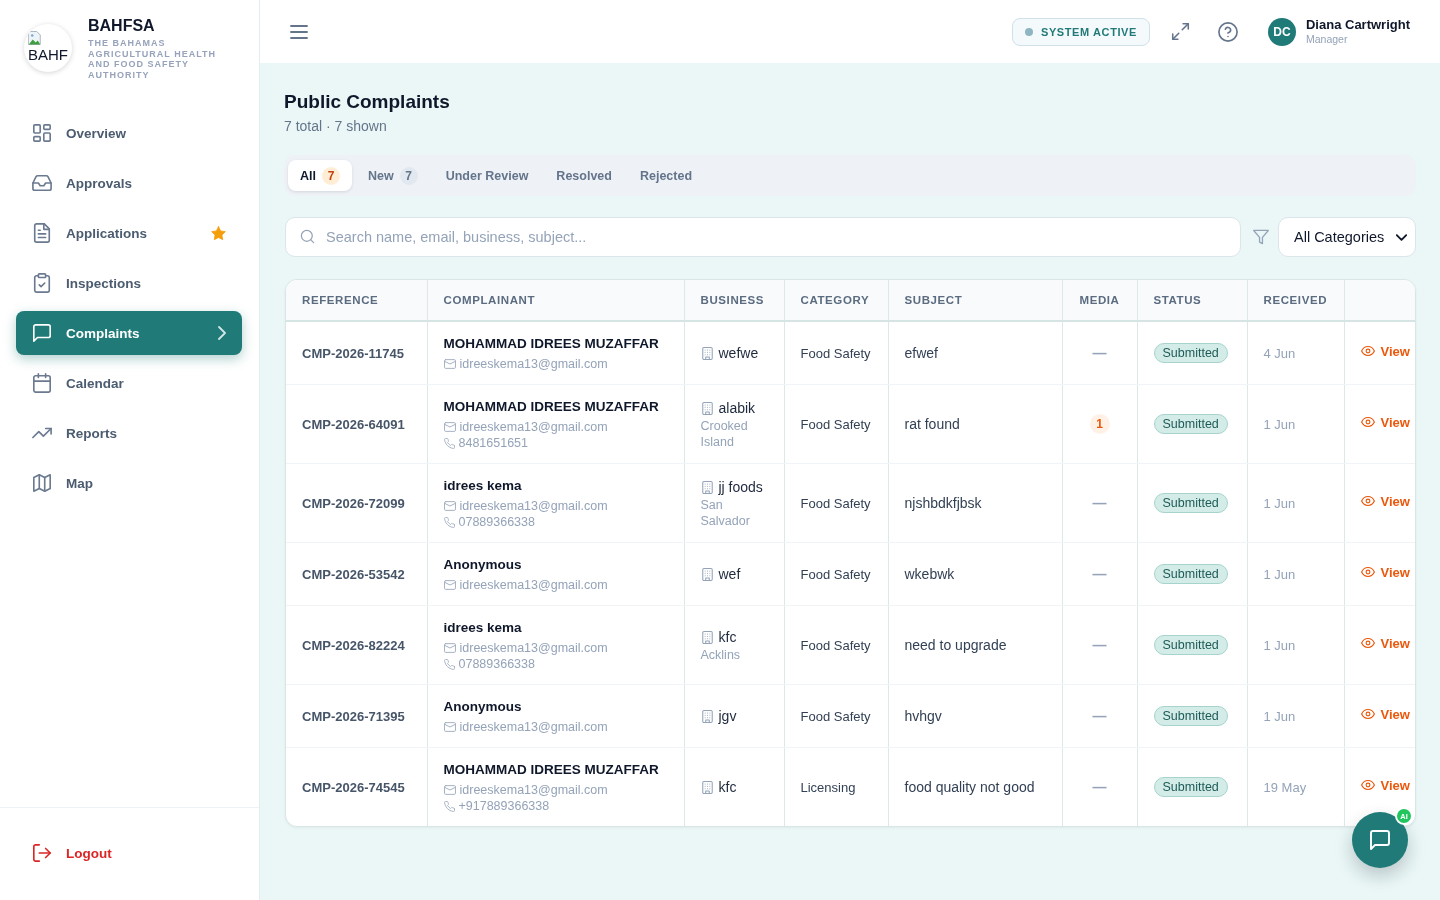 Image resolution: width=1440 pixels, height=900 pixels. I want to click on reference-text: CMP-2026-74545, so click(353, 787).